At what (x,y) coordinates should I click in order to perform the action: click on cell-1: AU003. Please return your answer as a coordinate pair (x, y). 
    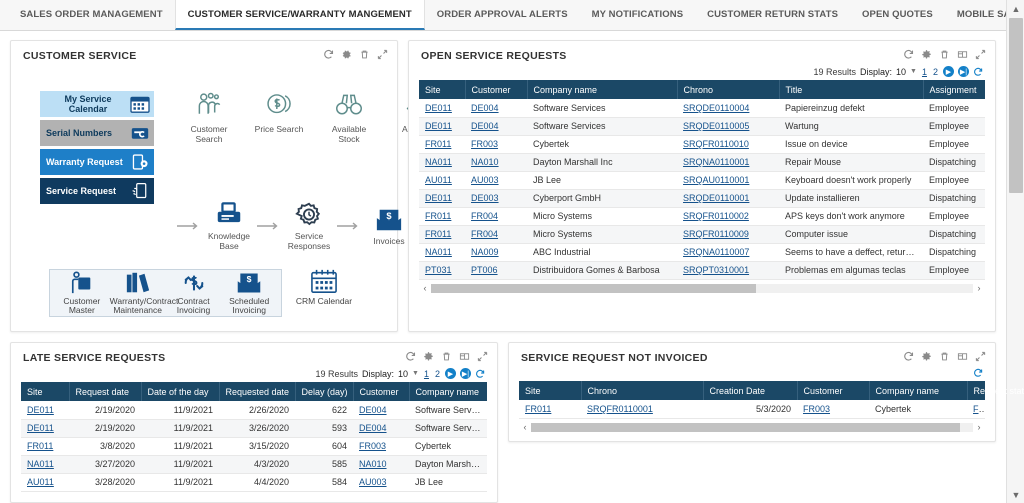
    Looking at the image, I should click on (496, 180).